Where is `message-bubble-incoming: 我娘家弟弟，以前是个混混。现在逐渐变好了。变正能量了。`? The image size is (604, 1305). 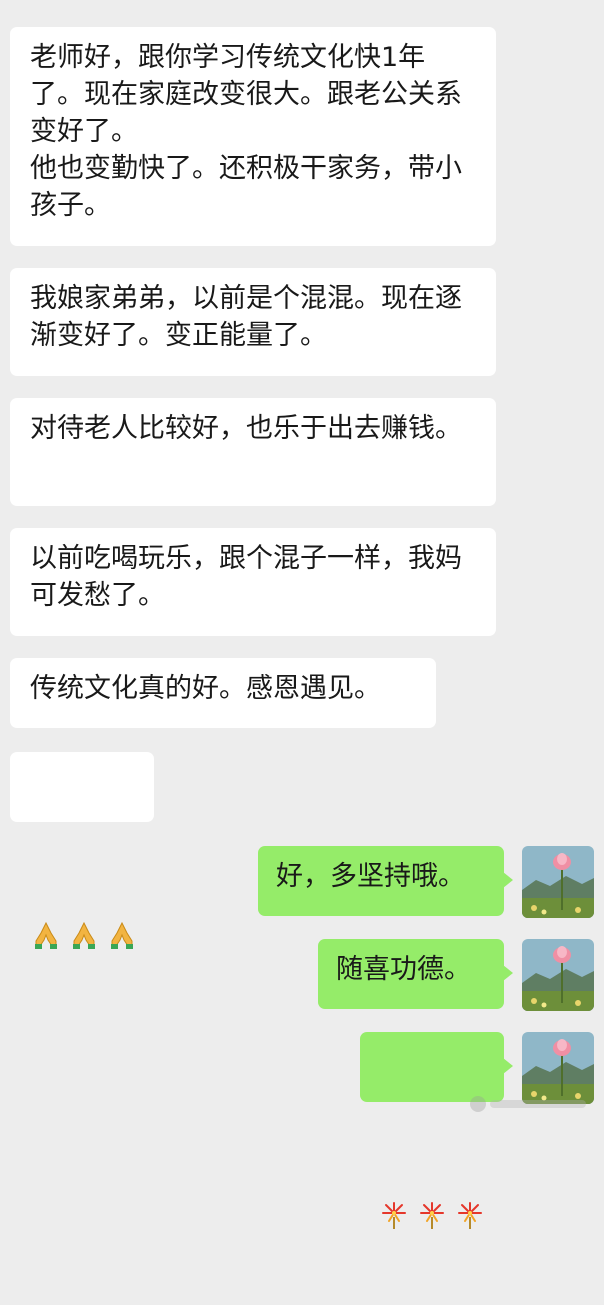 message-bubble-incoming: 我娘家弟弟，以前是个混混。现在逐渐变好了。变正能量了。 is located at coordinates (253, 322).